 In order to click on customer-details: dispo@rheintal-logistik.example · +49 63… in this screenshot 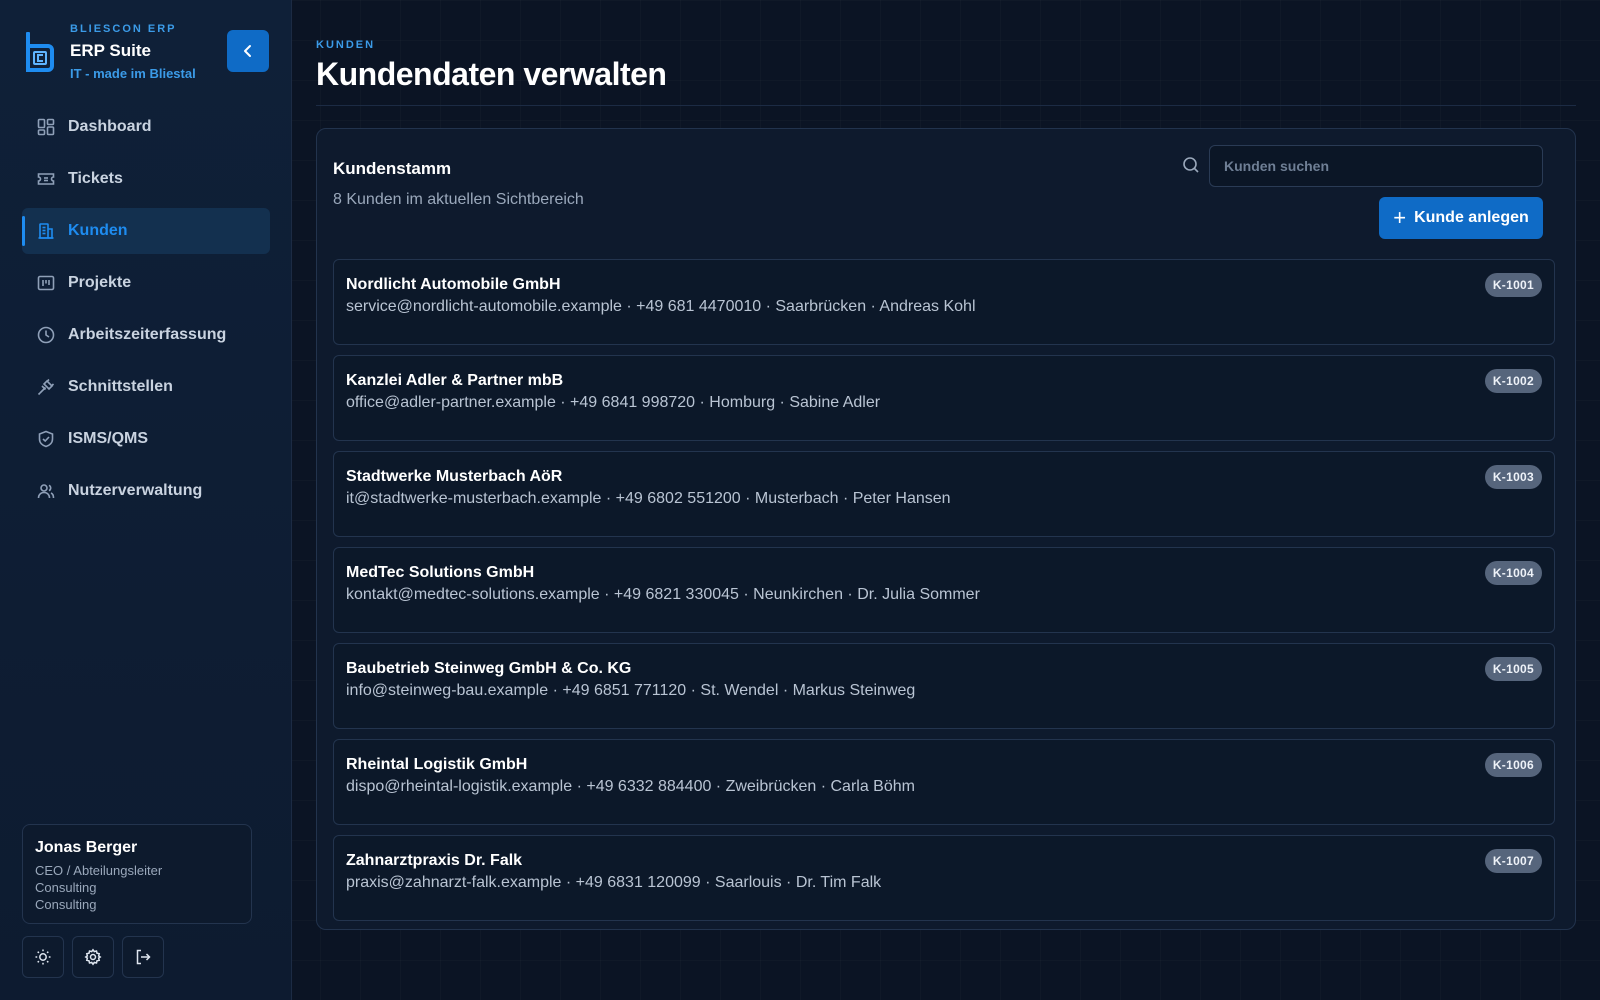, I will do `click(630, 786)`.